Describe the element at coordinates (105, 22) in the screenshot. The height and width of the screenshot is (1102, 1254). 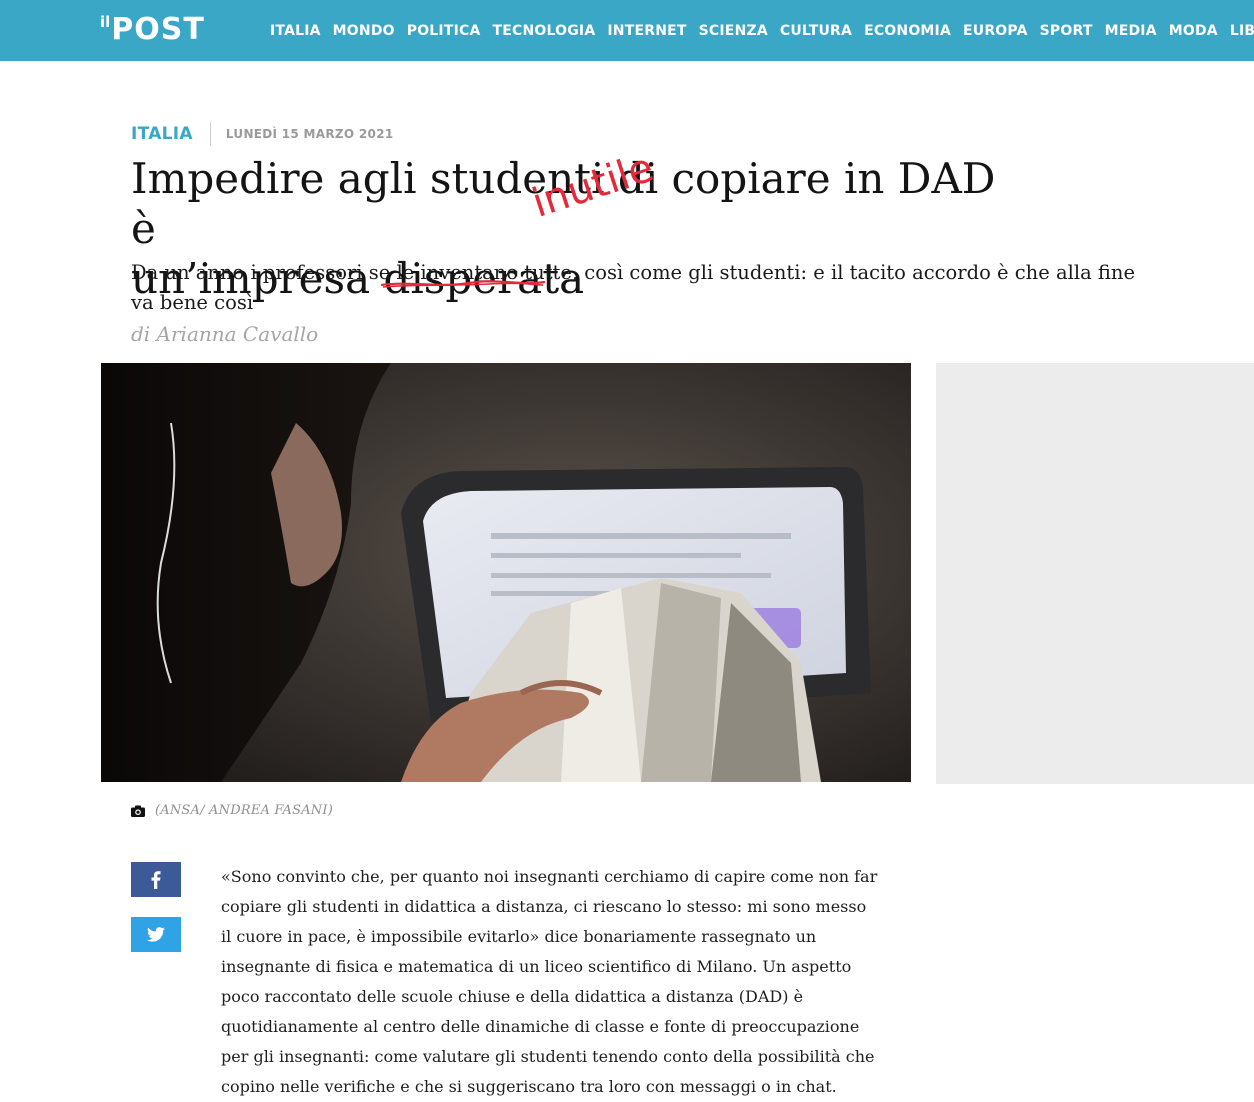
I see `logo-prefix: il` at that location.